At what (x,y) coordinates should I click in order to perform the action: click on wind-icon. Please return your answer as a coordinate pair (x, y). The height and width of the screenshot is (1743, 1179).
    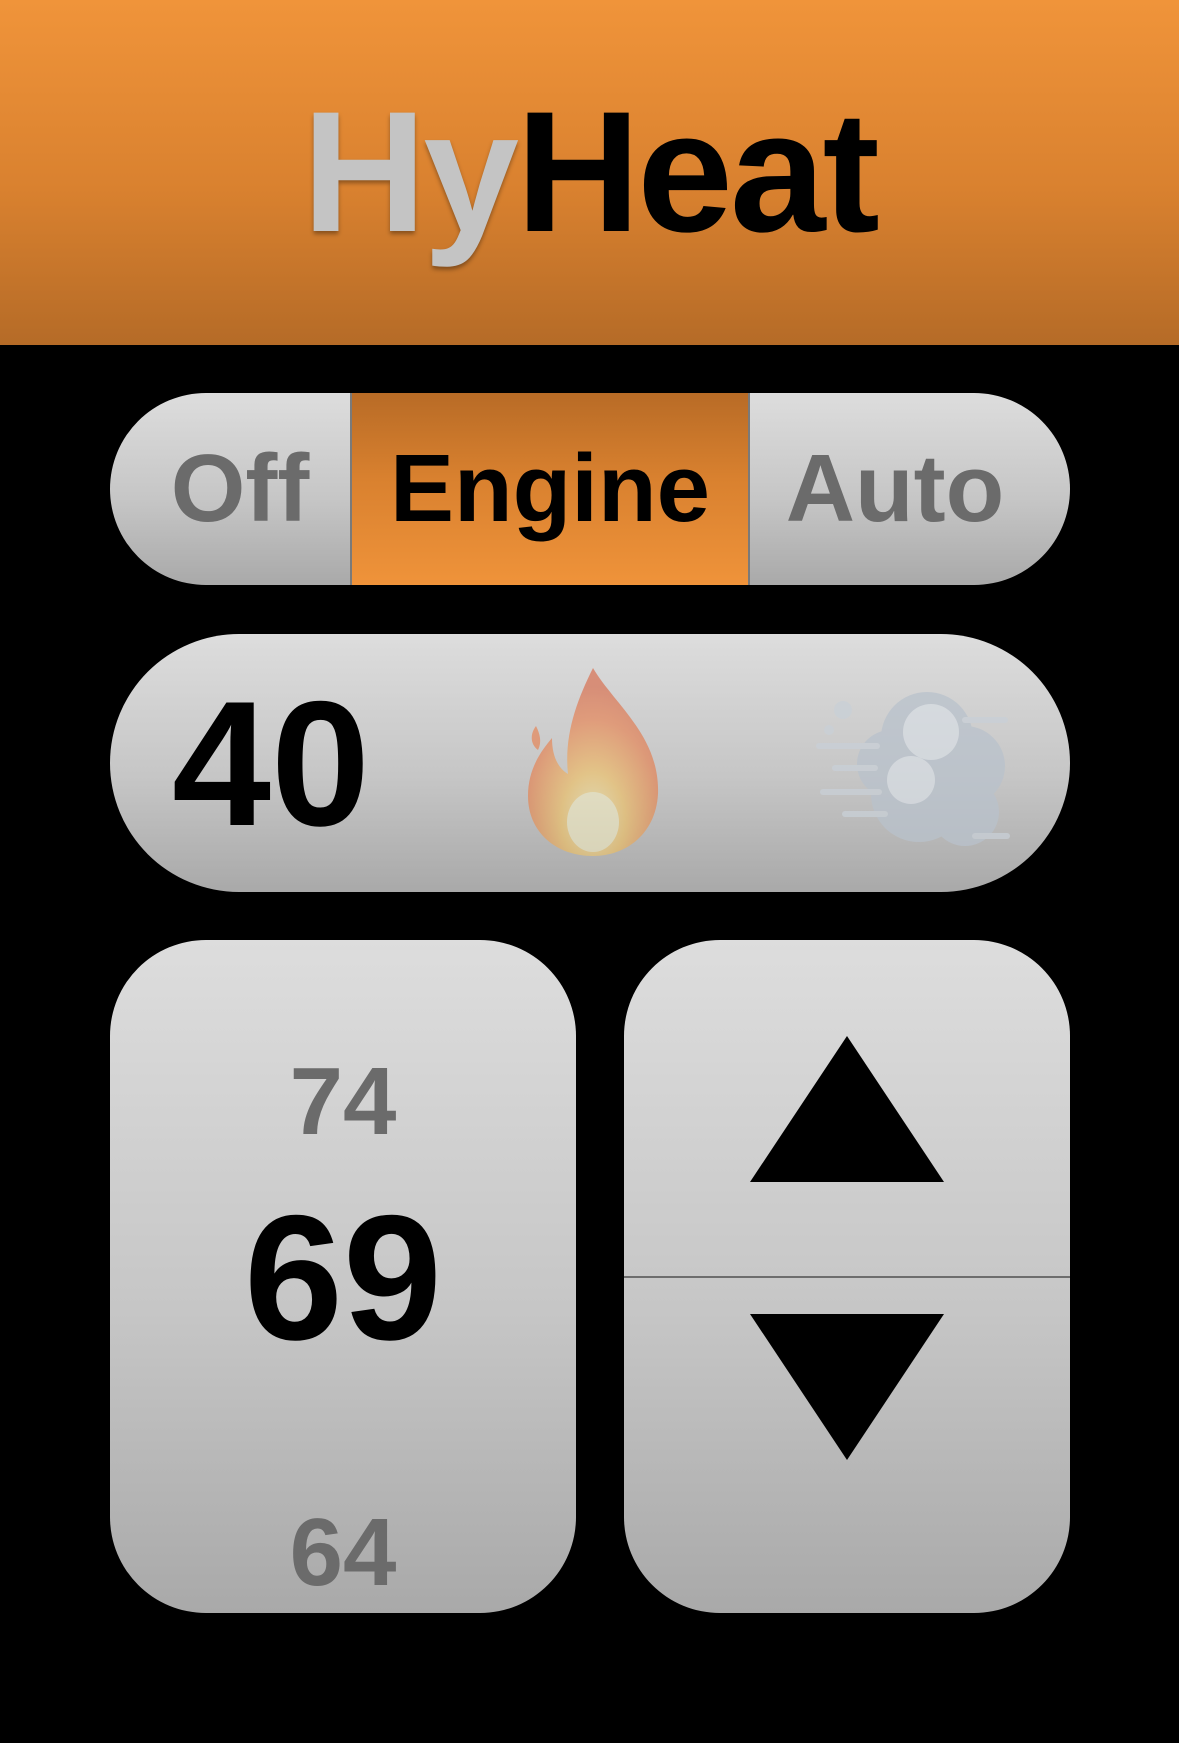
    Looking at the image, I should click on (913, 769).